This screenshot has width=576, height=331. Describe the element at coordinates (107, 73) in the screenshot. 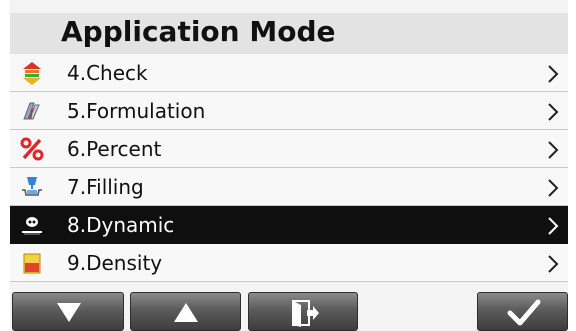

I see `mode-item-label: 4.Check` at that location.